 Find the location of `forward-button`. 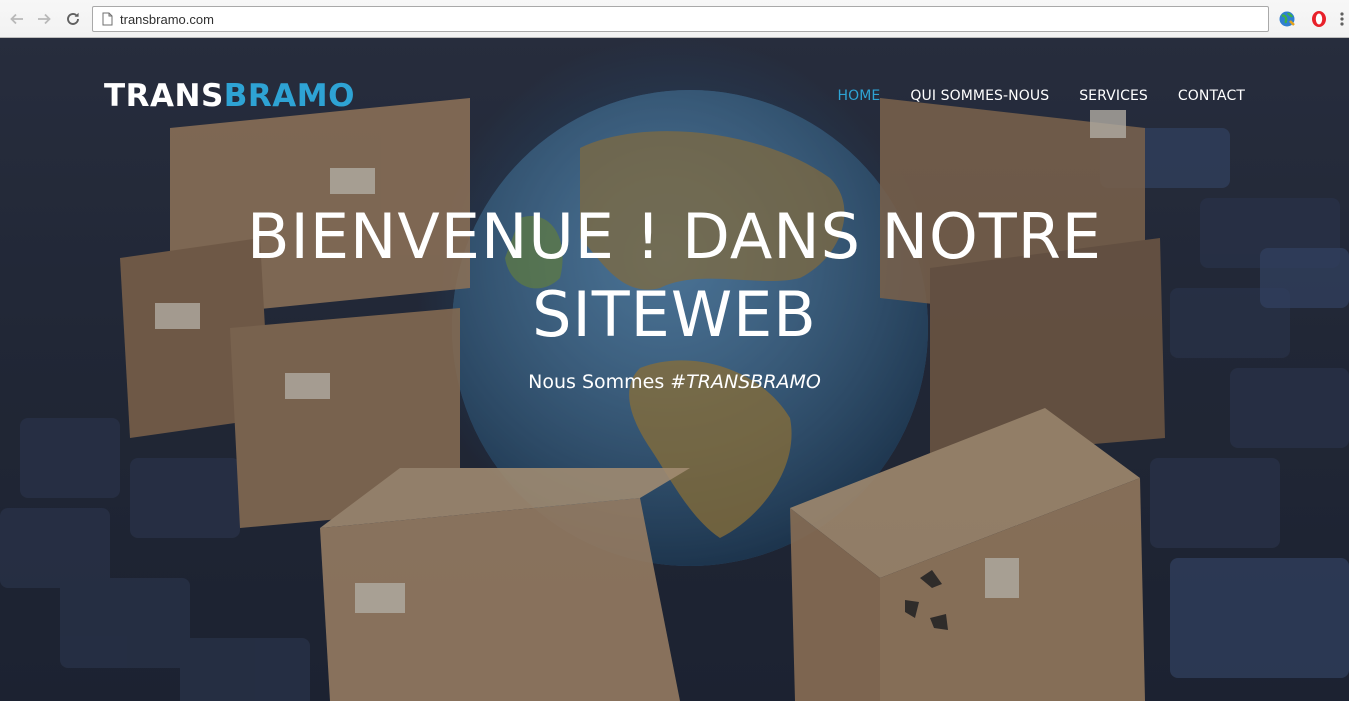

forward-button is located at coordinates (44, 19).